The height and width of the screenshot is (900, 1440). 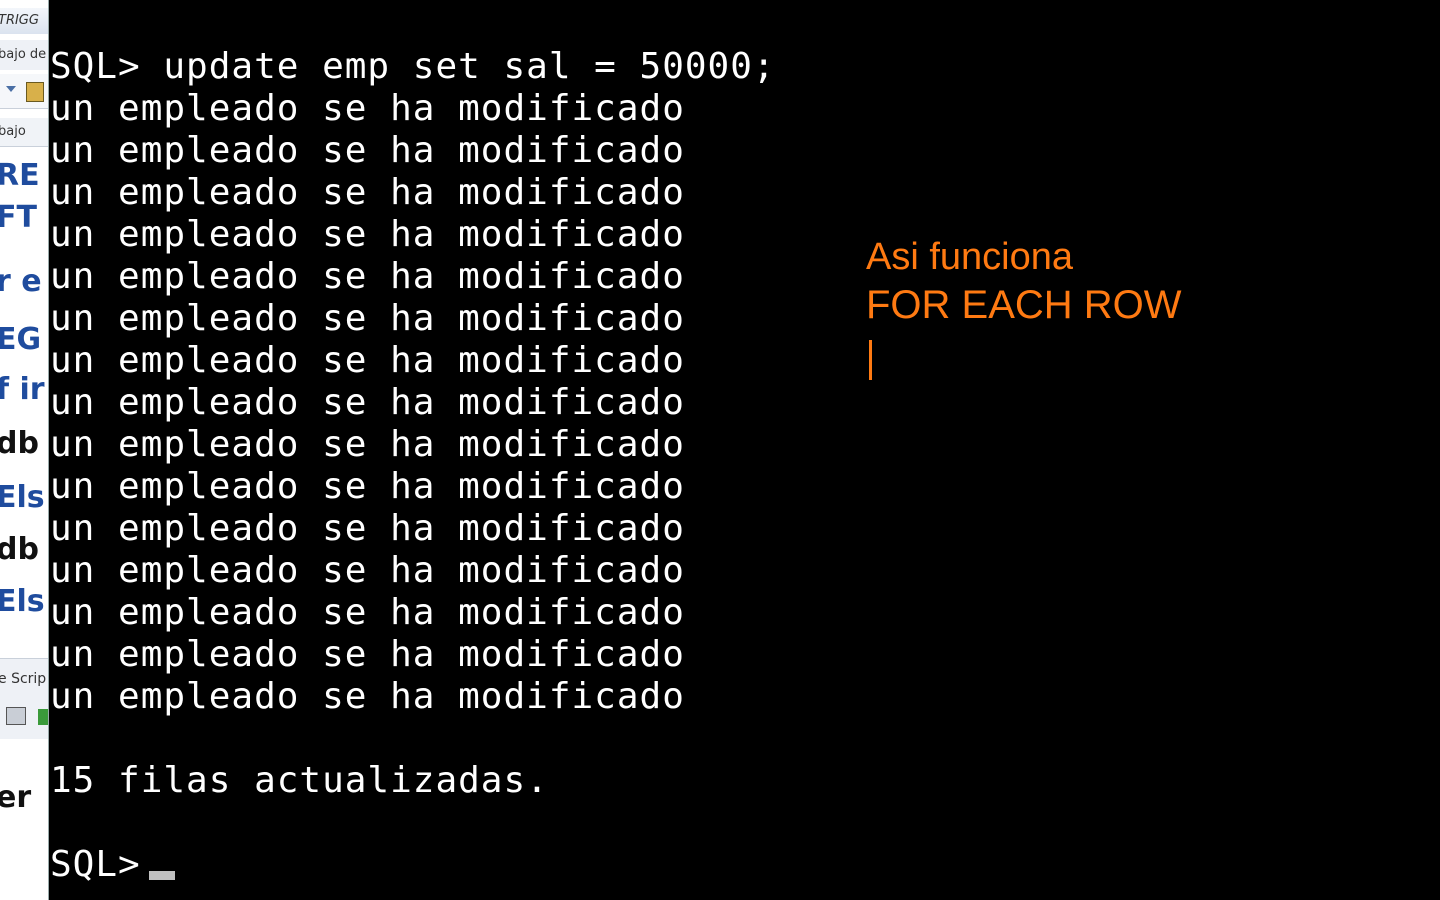 What do you see at coordinates (16, 797) in the screenshot?
I see `editor-bottom-text: er` at bounding box center [16, 797].